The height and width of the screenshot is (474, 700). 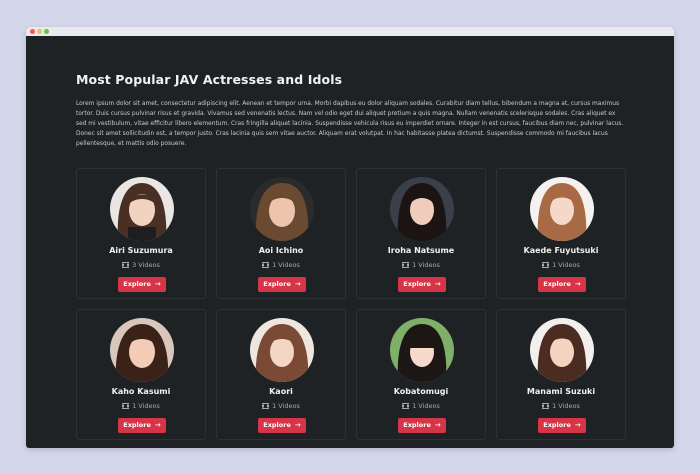 I want to click on actress-name: Manami Suzuki, so click(x=561, y=391).